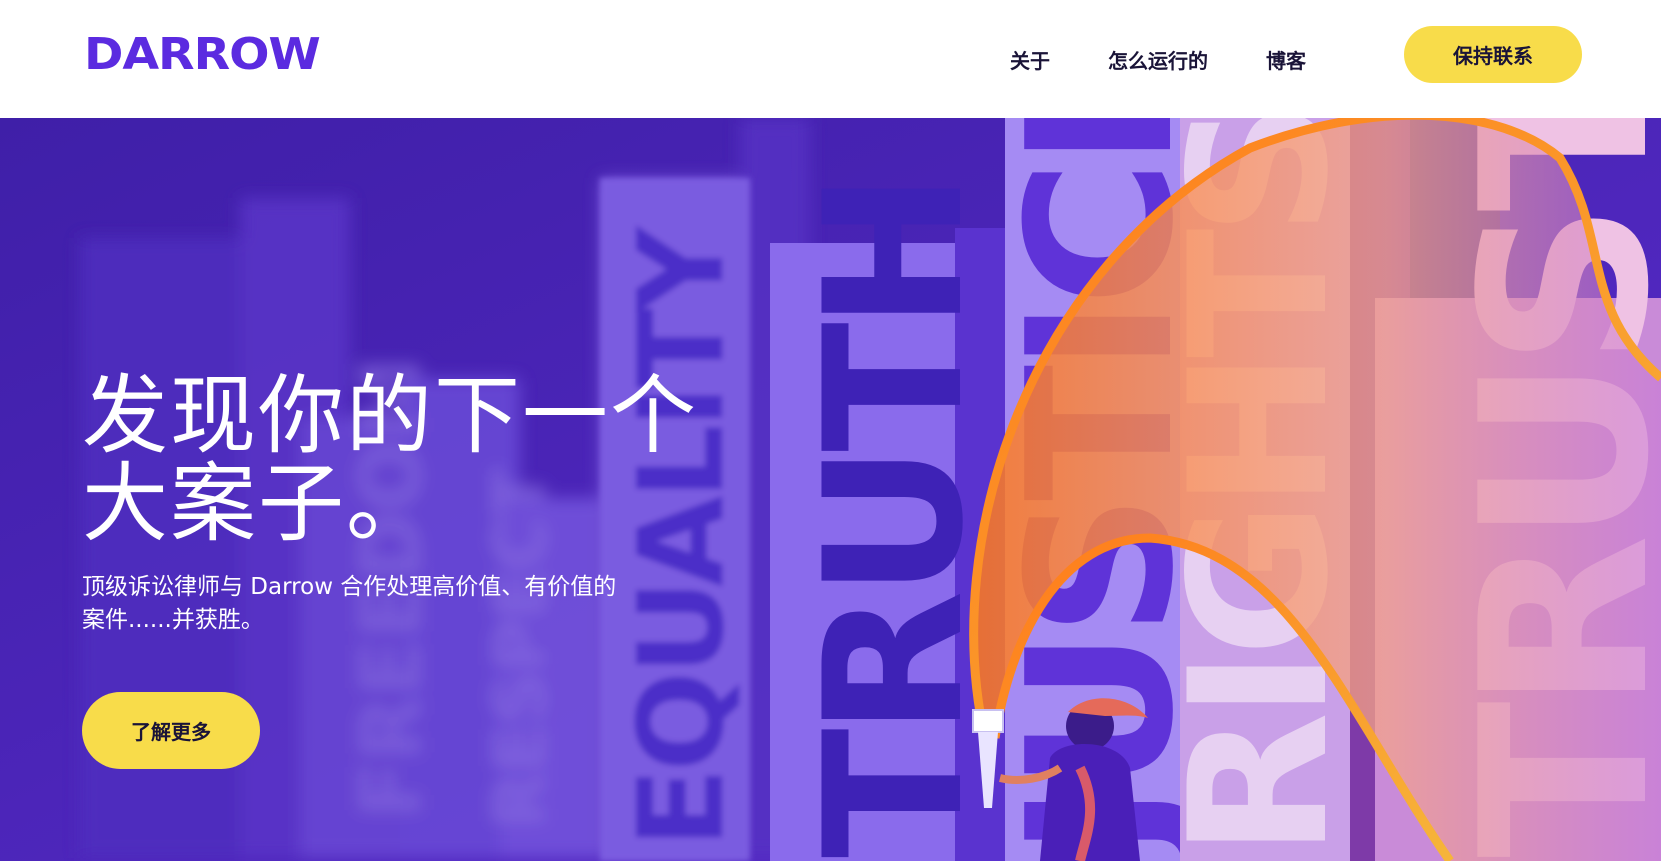 Image resolution: width=1661 pixels, height=861 pixels. What do you see at coordinates (894, 518) in the screenshot?
I see `svg-text: TRUTH` at bounding box center [894, 518].